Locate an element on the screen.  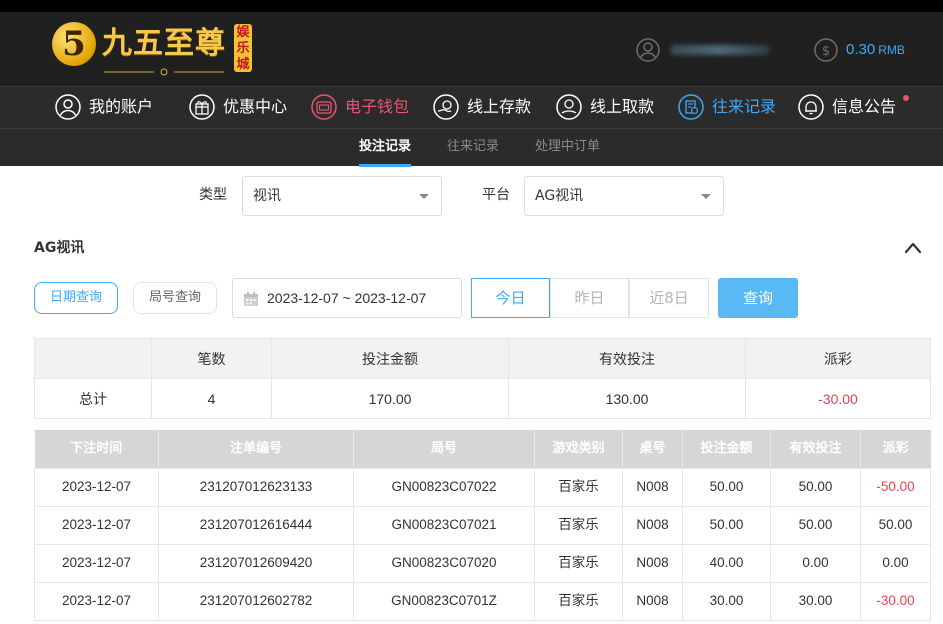
main-nav: 我的账户 优惠中心 电子钱包 线上存款 线上取款 往来记录 信息公告 is located at coordinates (471, 107).